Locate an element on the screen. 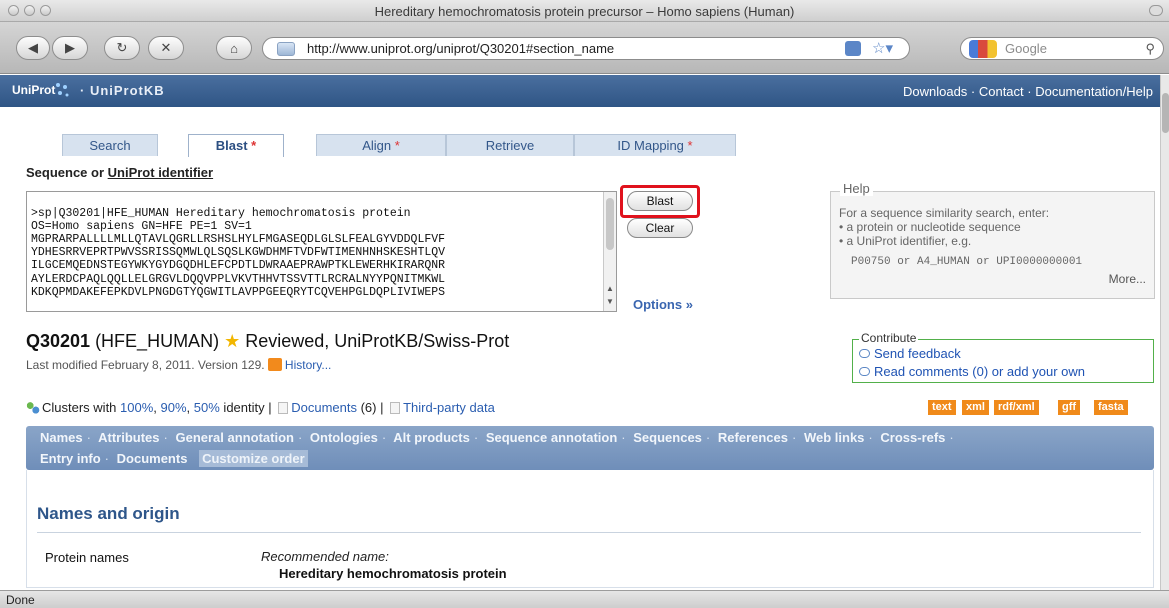  format-xml-button: xml is located at coordinates (975, 407).